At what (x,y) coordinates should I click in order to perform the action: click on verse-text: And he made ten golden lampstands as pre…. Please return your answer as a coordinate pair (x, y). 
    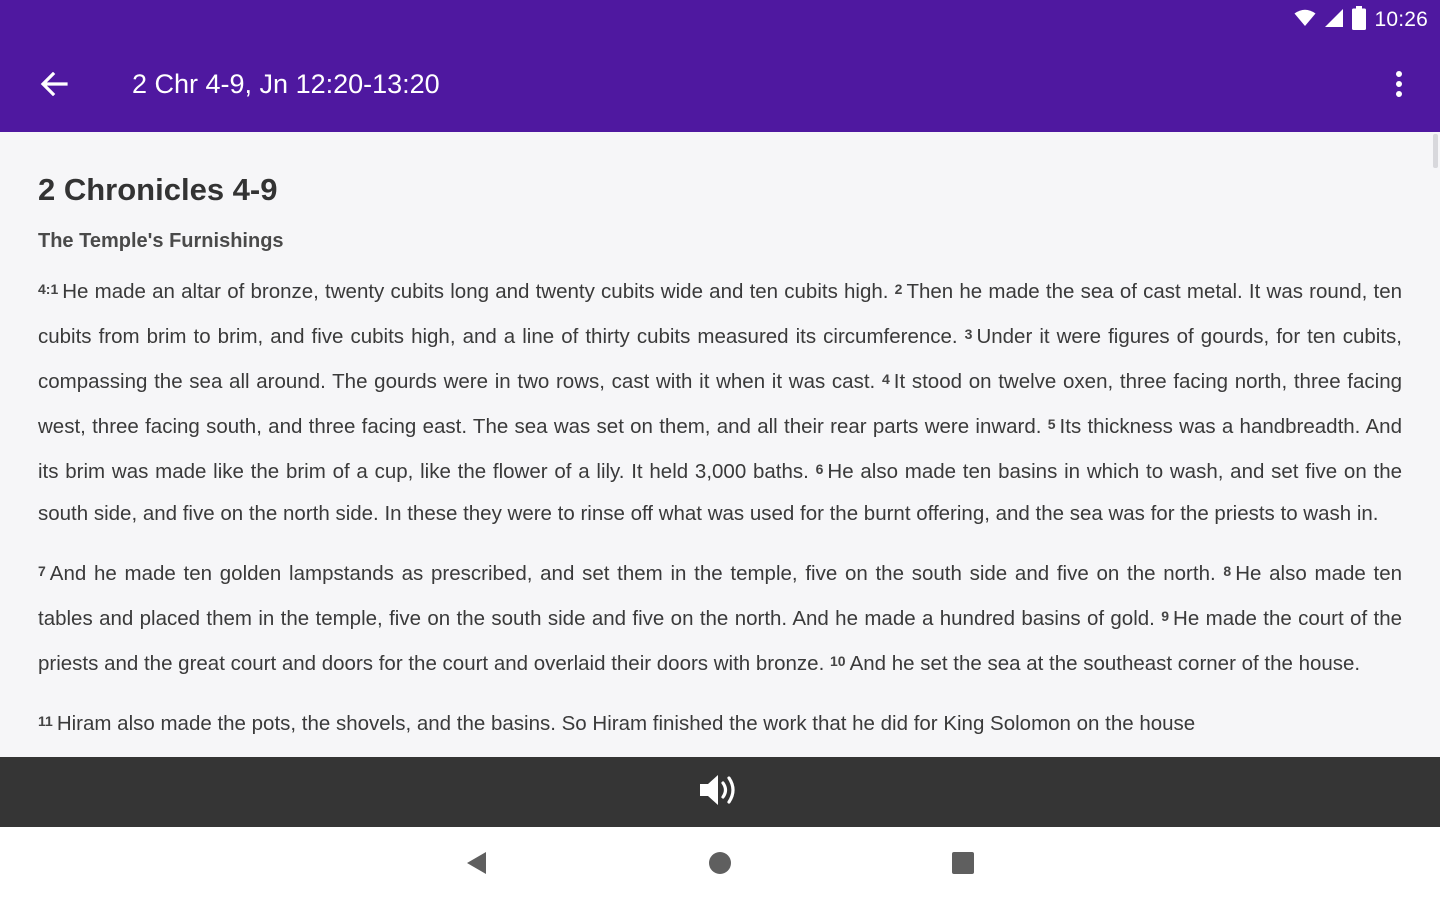
    Looking at the image, I should click on (632, 573).